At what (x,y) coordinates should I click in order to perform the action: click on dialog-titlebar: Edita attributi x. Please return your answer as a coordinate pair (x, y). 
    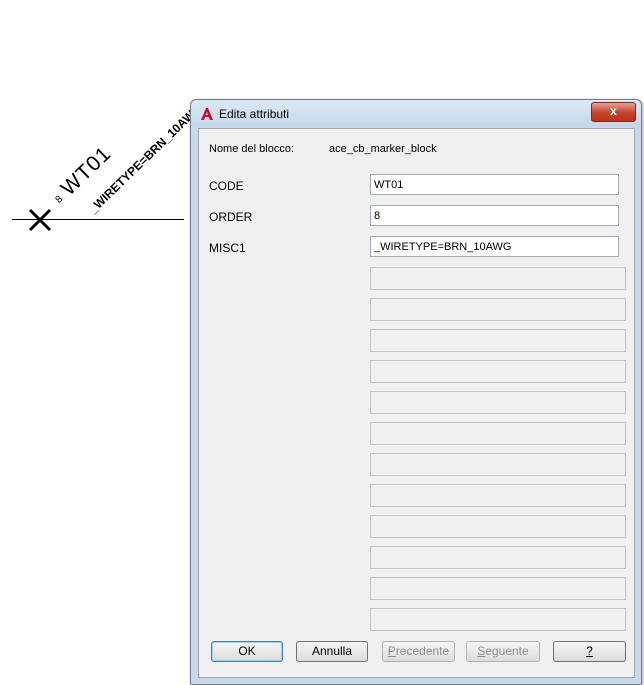
    Looking at the image, I should click on (416, 113).